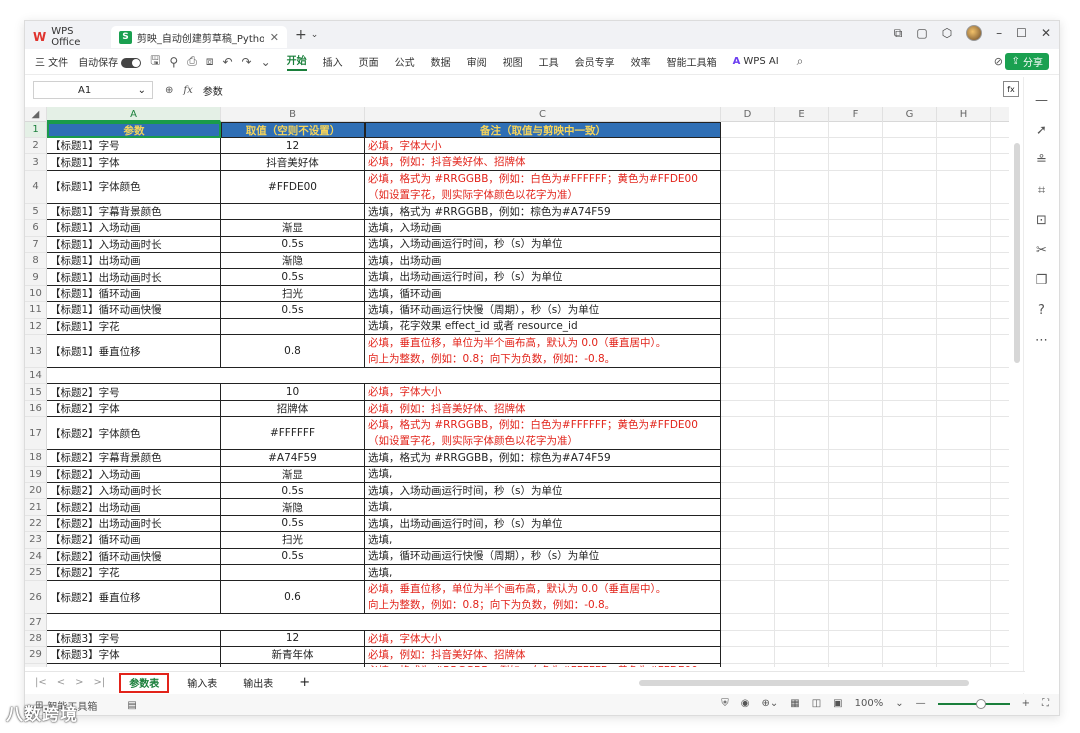 This screenshot has width=1080, height=733. Describe the element at coordinates (41, 682) in the screenshot. I see `first-sheet-icon: |<` at that location.